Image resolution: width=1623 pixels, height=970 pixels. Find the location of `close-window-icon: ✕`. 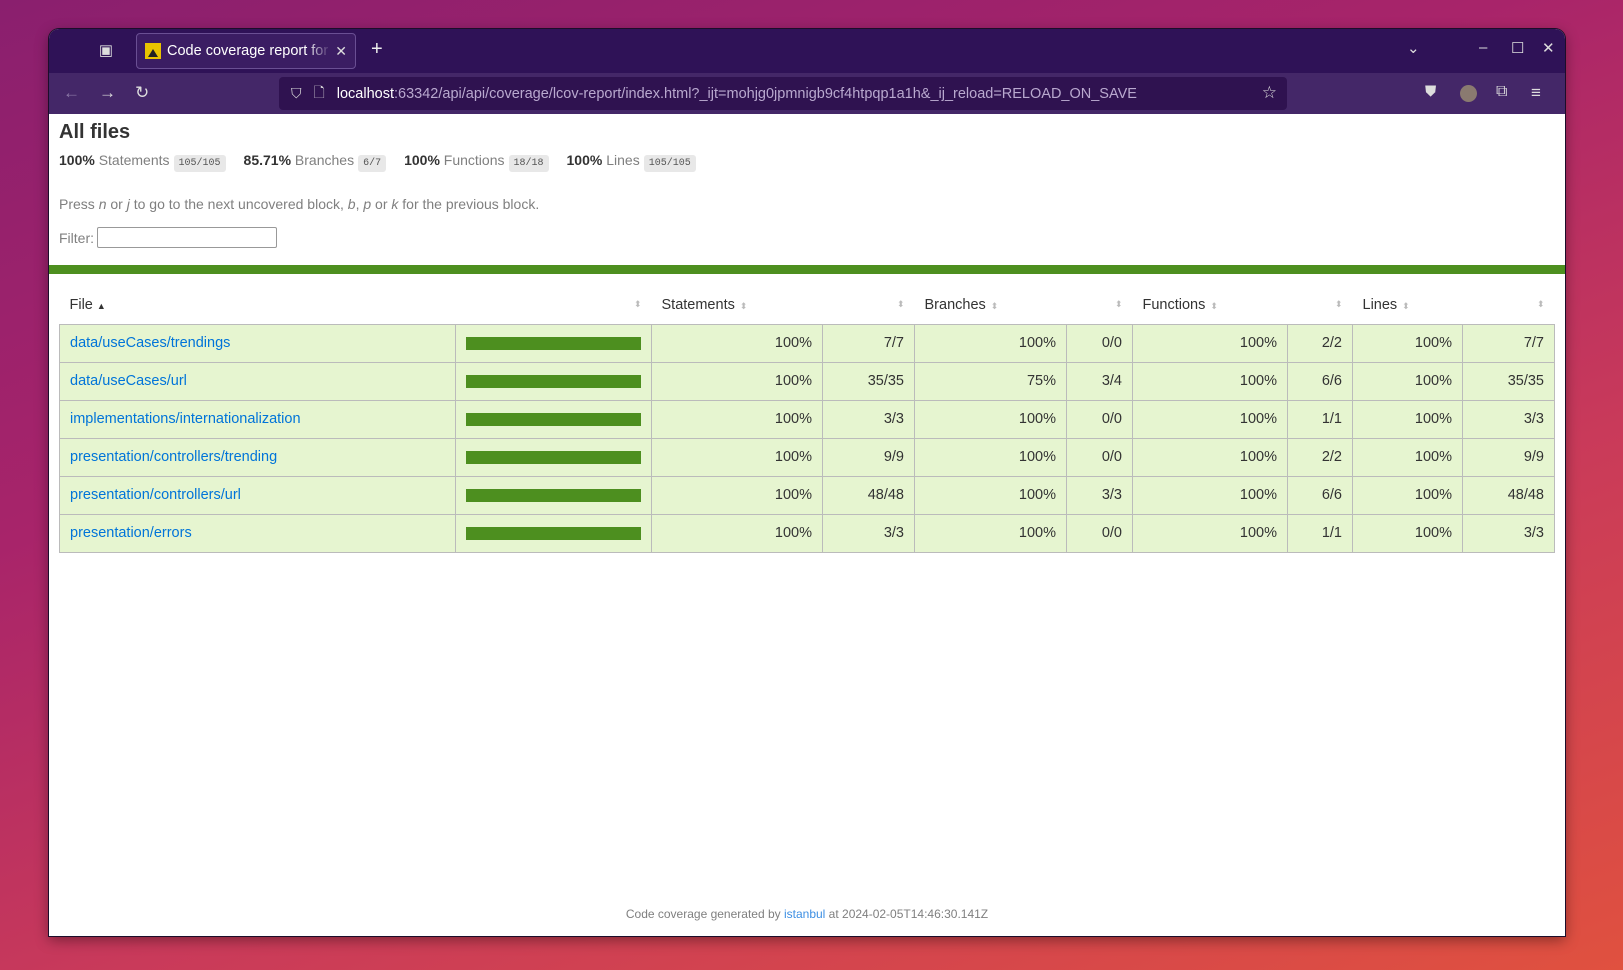

close-window-icon: ✕ is located at coordinates (1548, 48).